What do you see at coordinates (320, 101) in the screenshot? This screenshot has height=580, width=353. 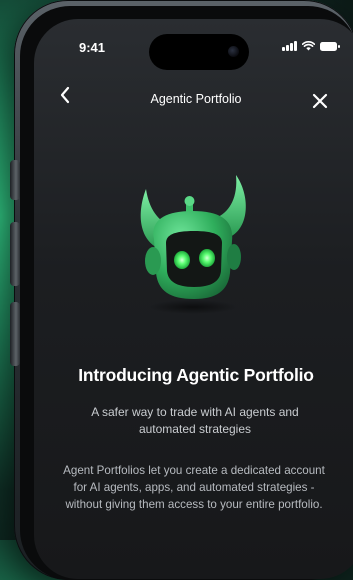 I see `close-icon` at bounding box center [320, 101].